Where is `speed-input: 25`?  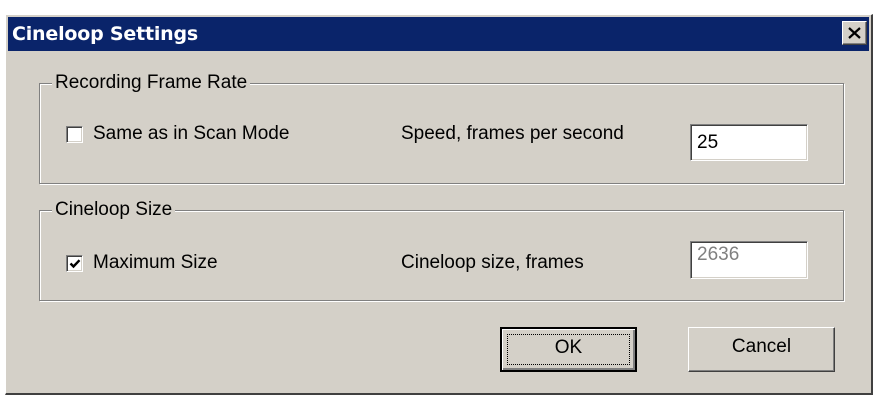 speed-input: 25 is located at coordinates (749, 142).